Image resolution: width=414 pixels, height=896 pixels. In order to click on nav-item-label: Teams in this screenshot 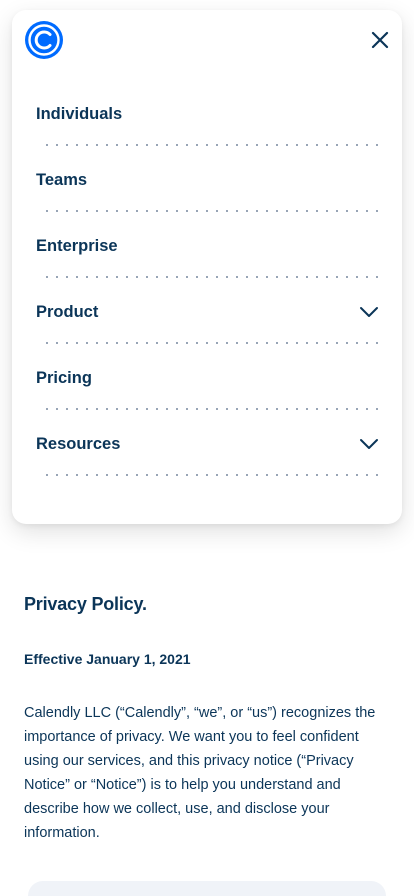, I will do `click(62, 180)`.